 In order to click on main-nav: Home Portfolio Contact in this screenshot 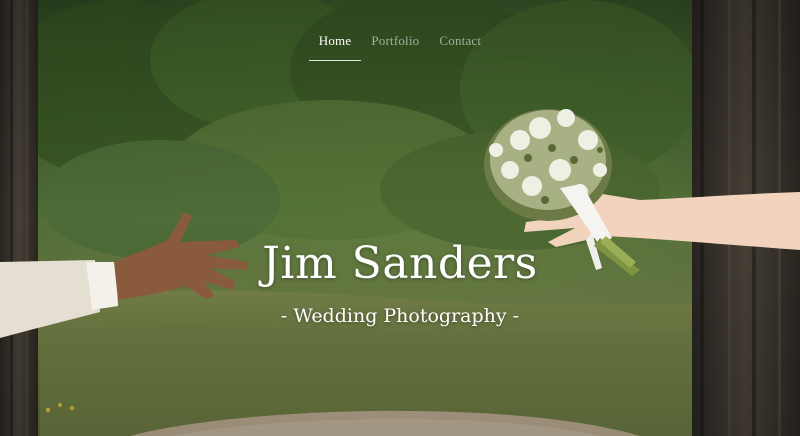, I will do `click(400, 46)`.